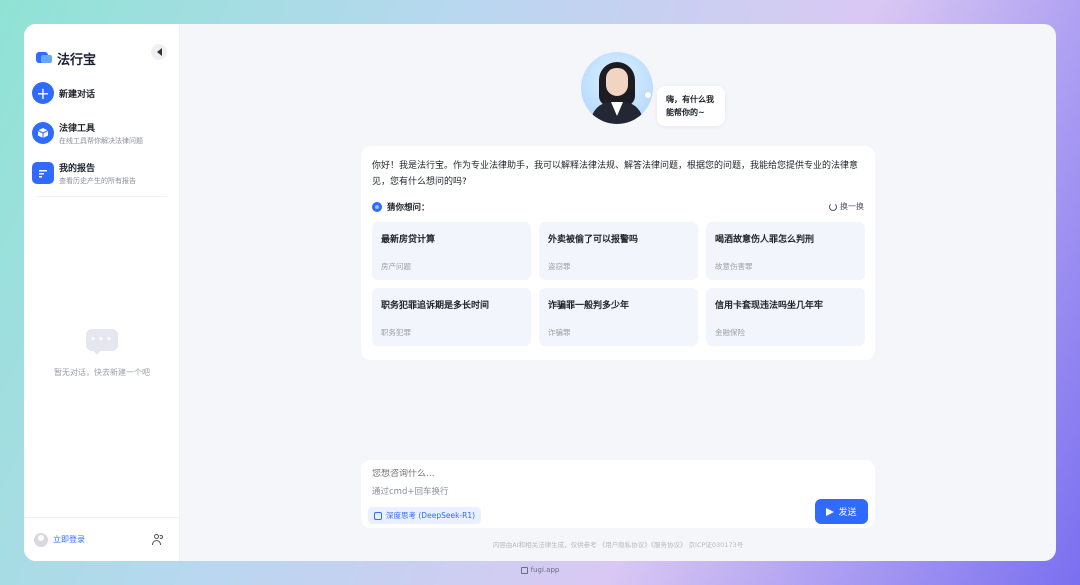  What do you see at coordinates (97, 180) in the screenshot?
I see `sidebar-item-subtitle: 查看历史产生的所有报告` at bounding box center [97, 180].